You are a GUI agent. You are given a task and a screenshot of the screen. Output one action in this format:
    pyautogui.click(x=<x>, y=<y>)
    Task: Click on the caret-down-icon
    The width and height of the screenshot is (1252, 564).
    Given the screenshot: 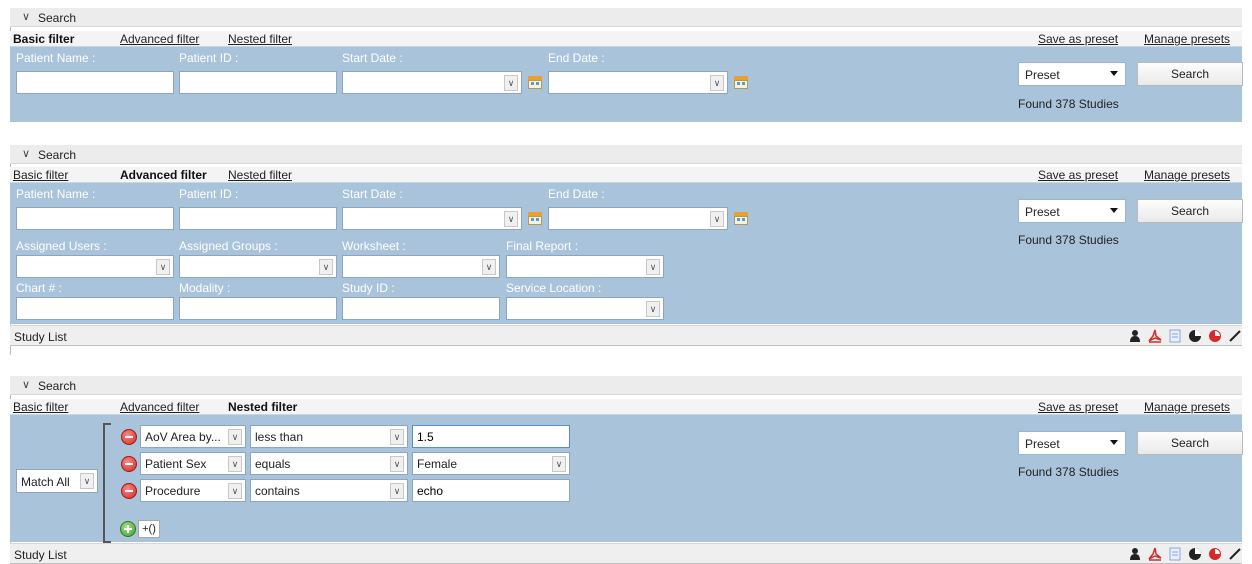 What is the action you would take?
    pyautogui.click(x=1114, y=442)
    